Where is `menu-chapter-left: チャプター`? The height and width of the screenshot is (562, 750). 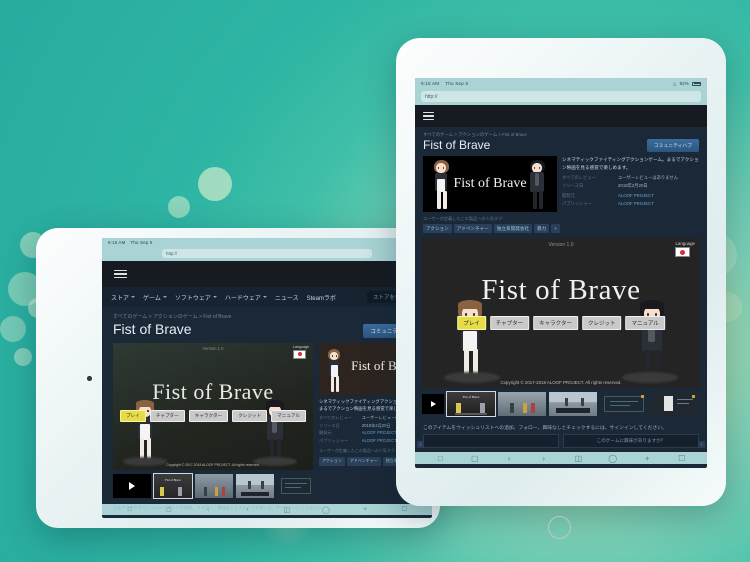 menu-chapter-left: チャプター is located at coordinates (167, 415).